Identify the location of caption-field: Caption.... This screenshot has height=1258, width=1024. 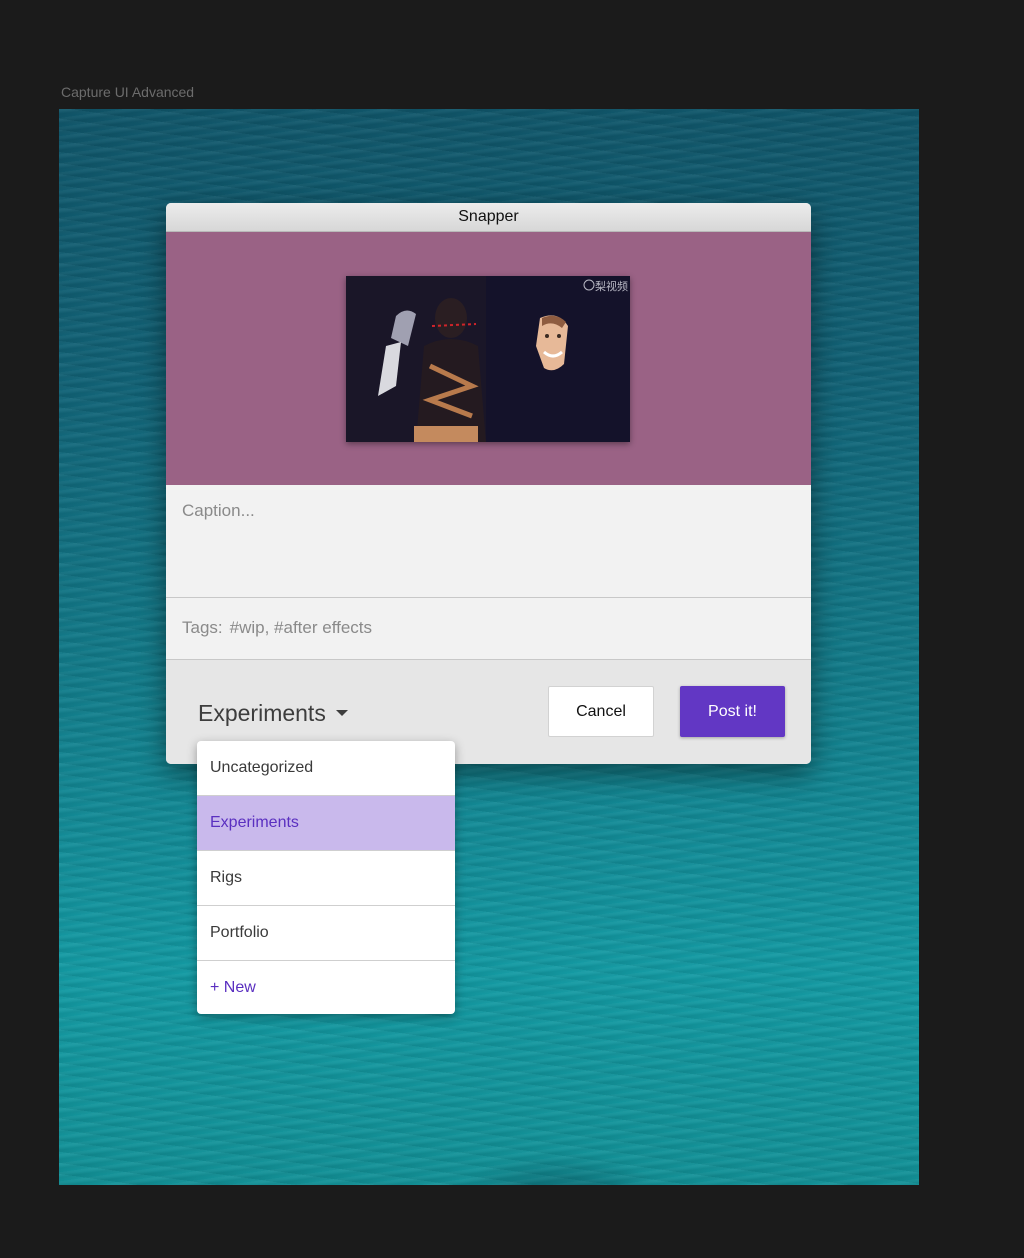
(488, 541).